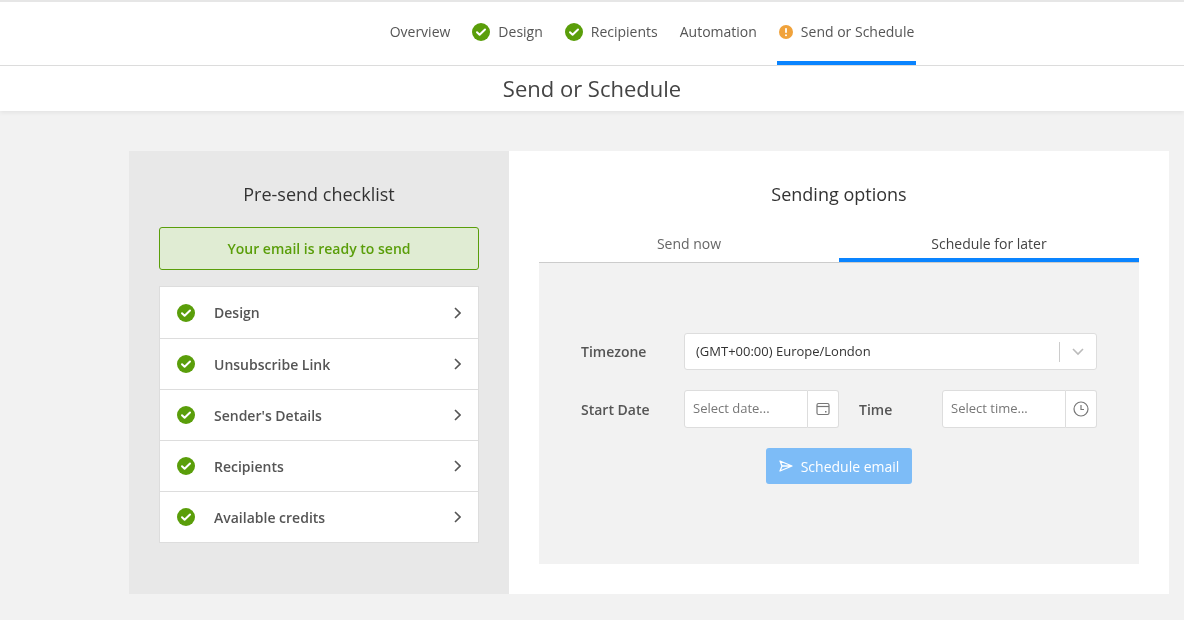  I want to click on step-tab: Automation, so click(718, 33).